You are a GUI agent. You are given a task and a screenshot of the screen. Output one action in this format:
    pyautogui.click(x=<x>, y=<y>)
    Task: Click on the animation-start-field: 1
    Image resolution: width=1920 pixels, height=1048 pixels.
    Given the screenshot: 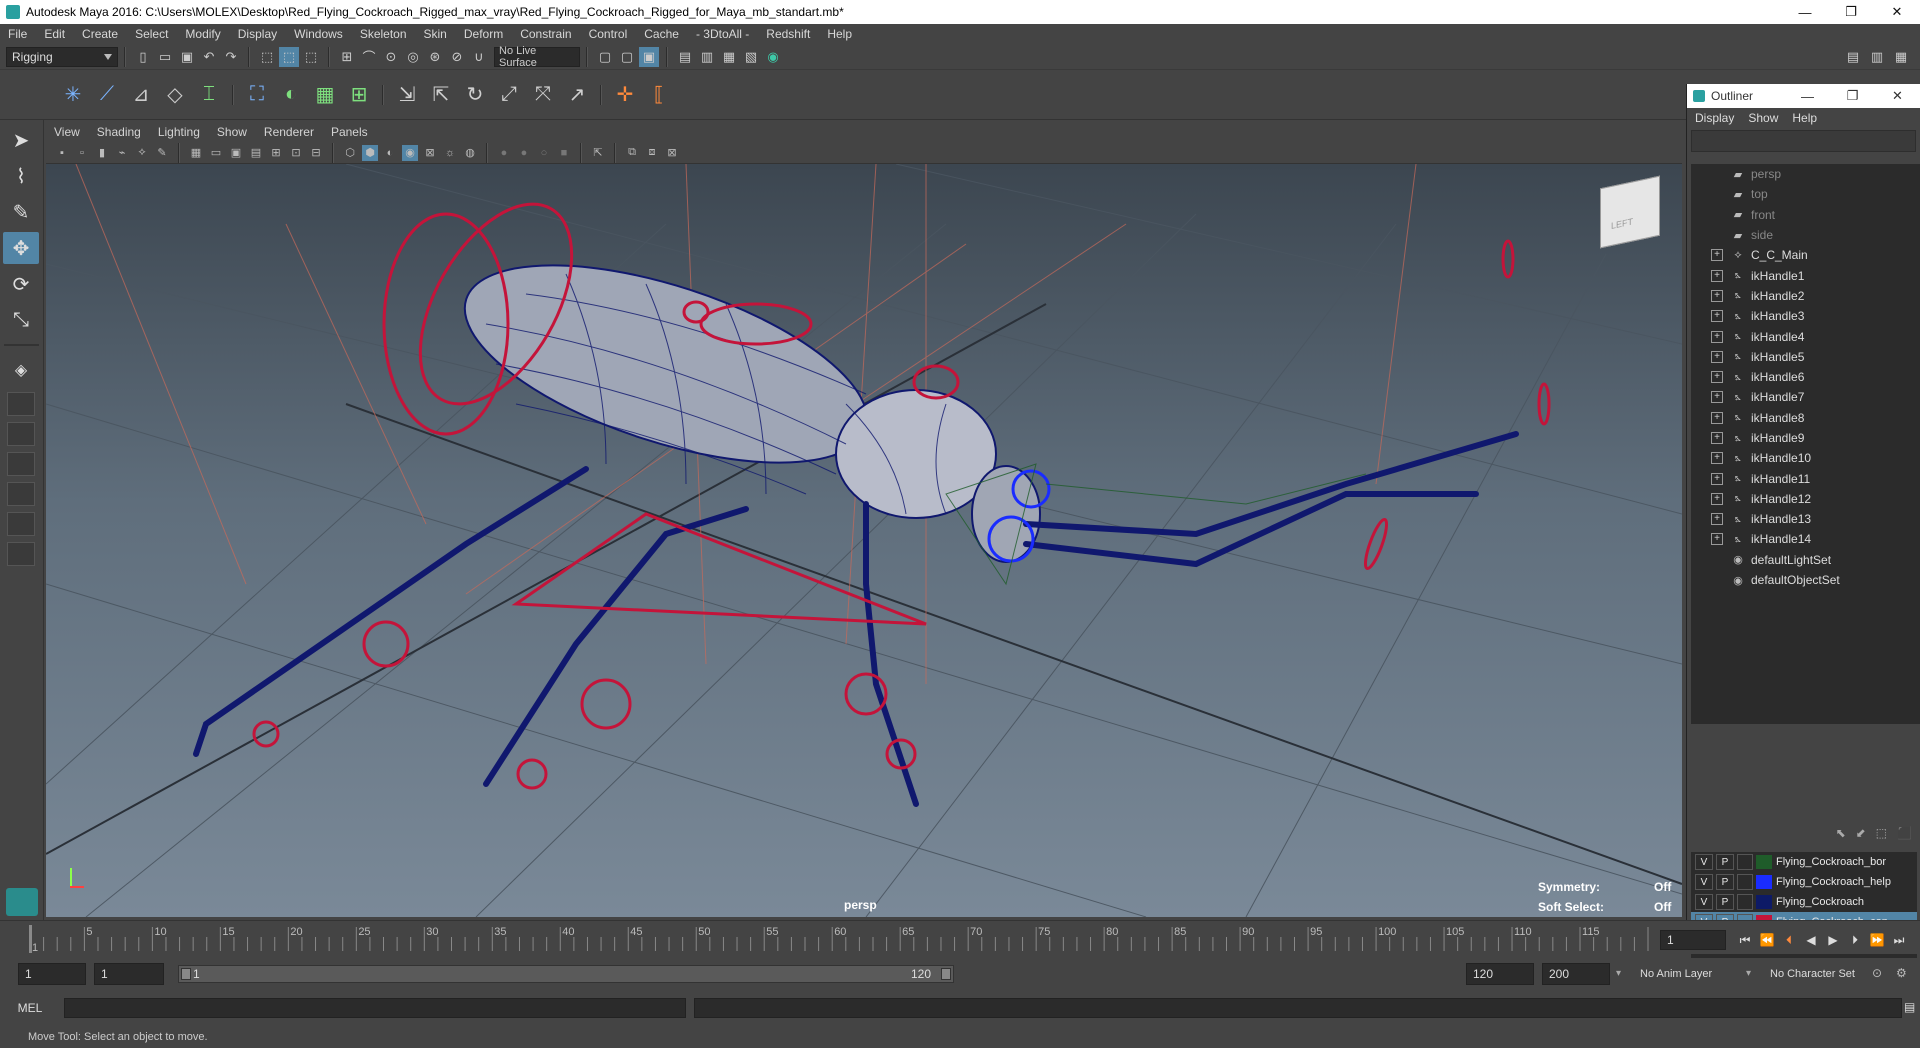 What is the action you would take?
    pyautogui.click(x=52, y=974)
    